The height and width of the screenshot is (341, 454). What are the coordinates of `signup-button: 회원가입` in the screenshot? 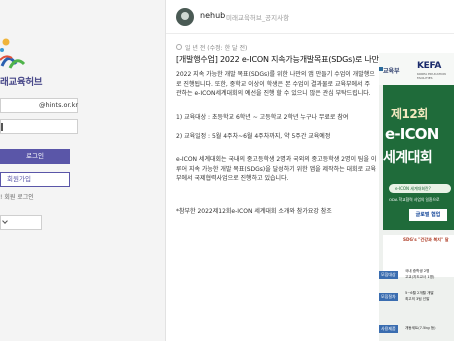 It's located at (35, 179).